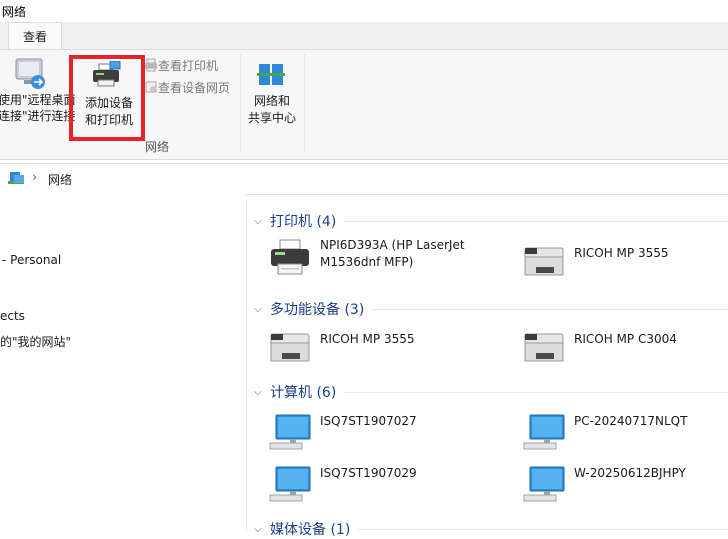 This screenshot has width=728, height=539. What do you see at coordinates (31, 260) in the screenshot?
I see `nav-item-personal: - Personal` at bounding box center [31, 260].